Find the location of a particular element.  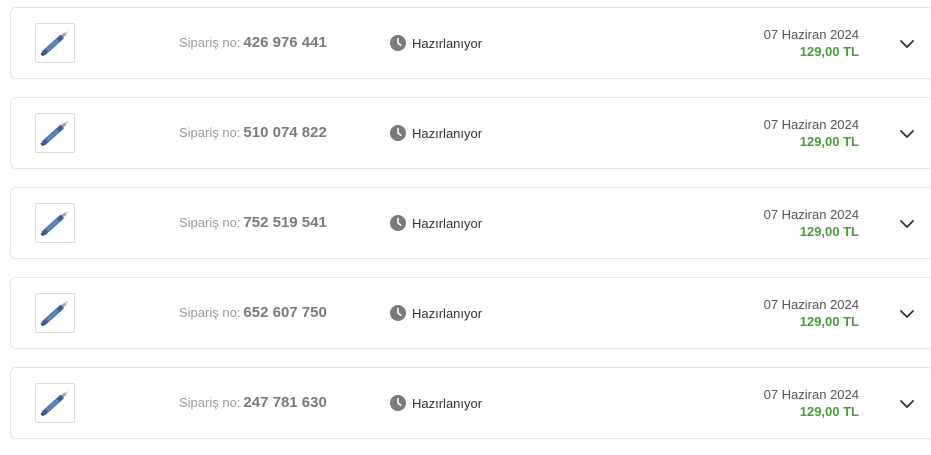

order-number: Sipariş no: 510 074 822 is located at coordinates (253, 133).